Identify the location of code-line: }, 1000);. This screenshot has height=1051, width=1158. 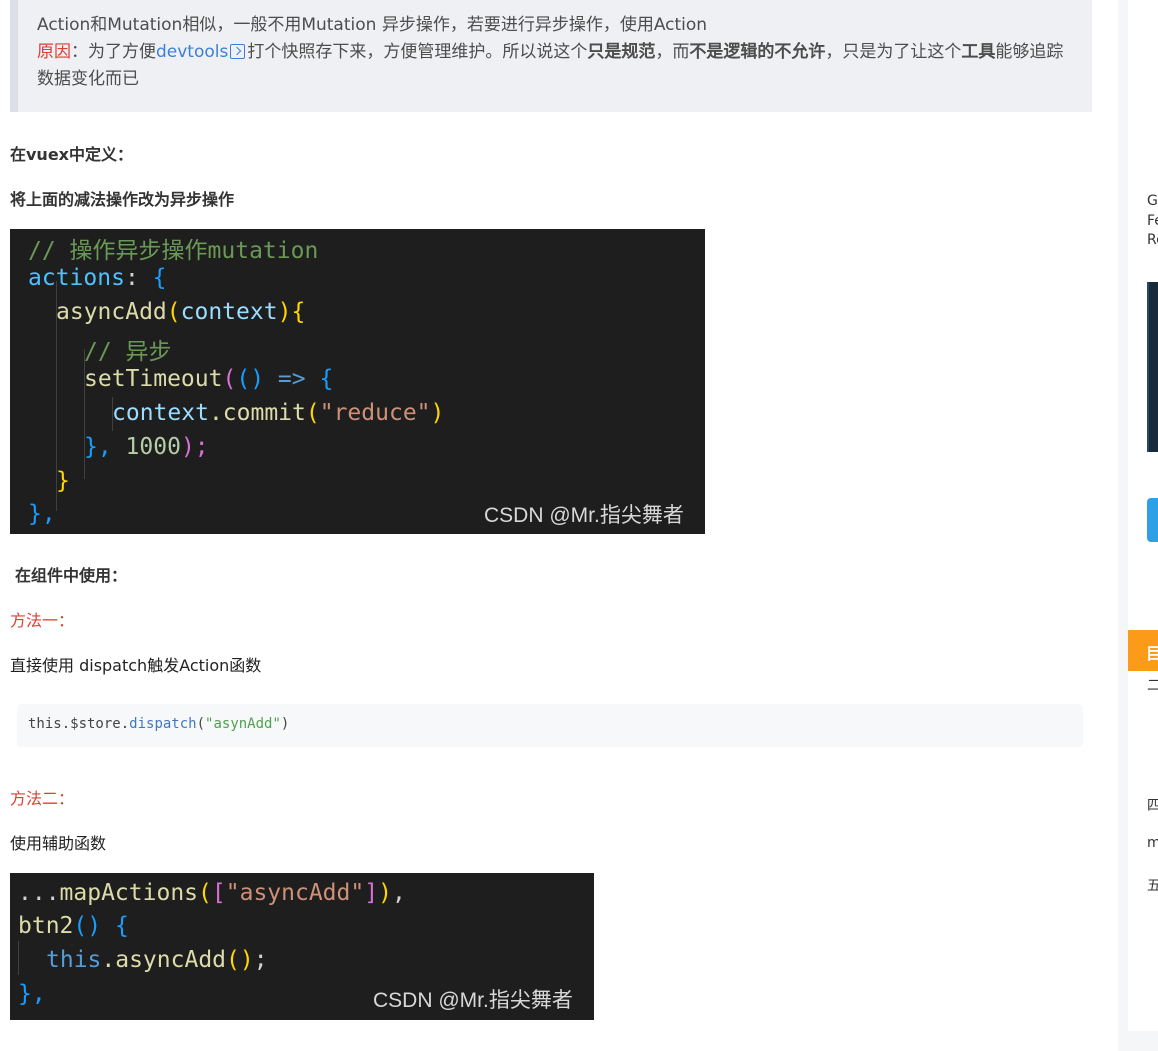
(146, 447).